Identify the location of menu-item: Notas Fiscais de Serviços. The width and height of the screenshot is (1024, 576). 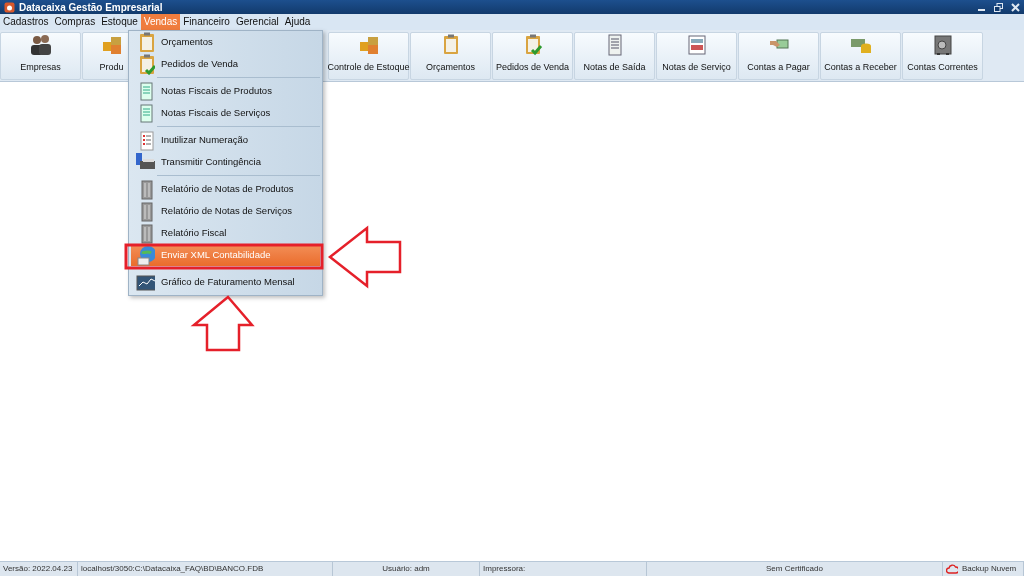
(225, 113).